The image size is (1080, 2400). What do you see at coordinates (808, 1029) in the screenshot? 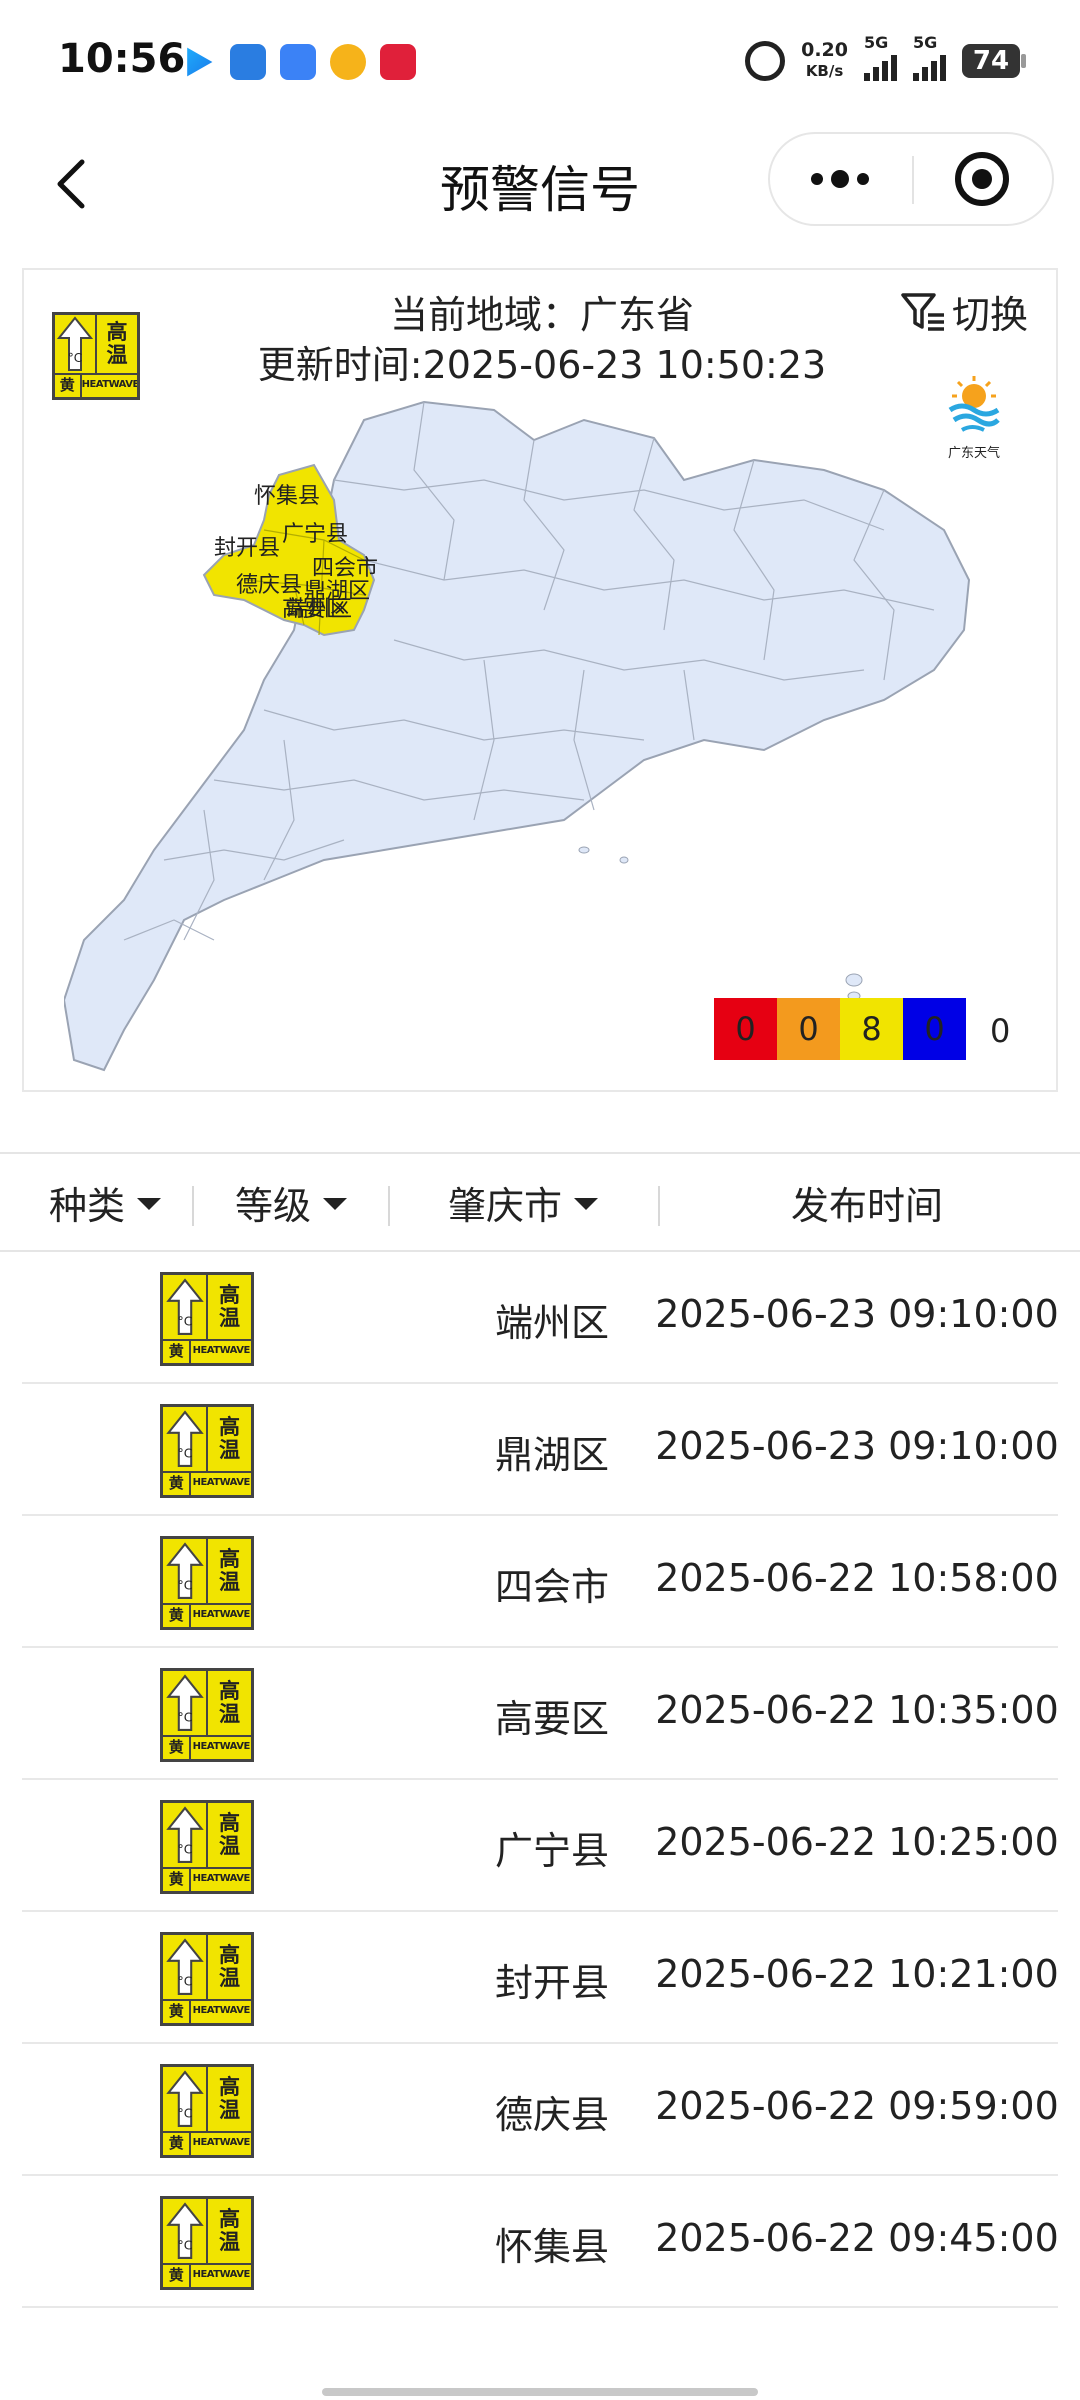
I see `legend-orange-count: 0` at bounding box center [808, 1029].